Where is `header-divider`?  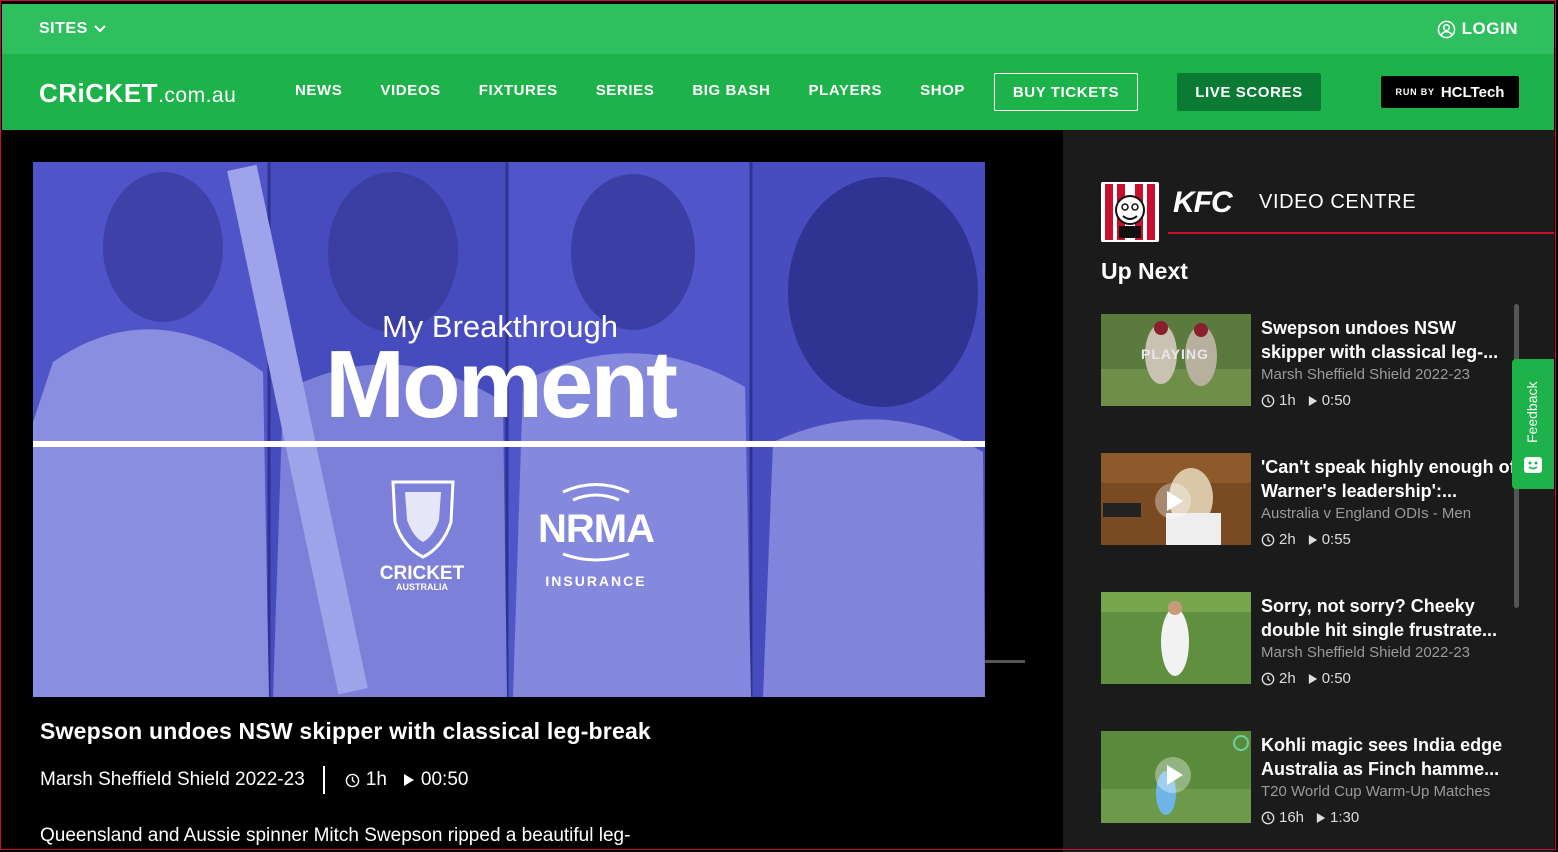
header-divider is located at coordinates (1361, 233).